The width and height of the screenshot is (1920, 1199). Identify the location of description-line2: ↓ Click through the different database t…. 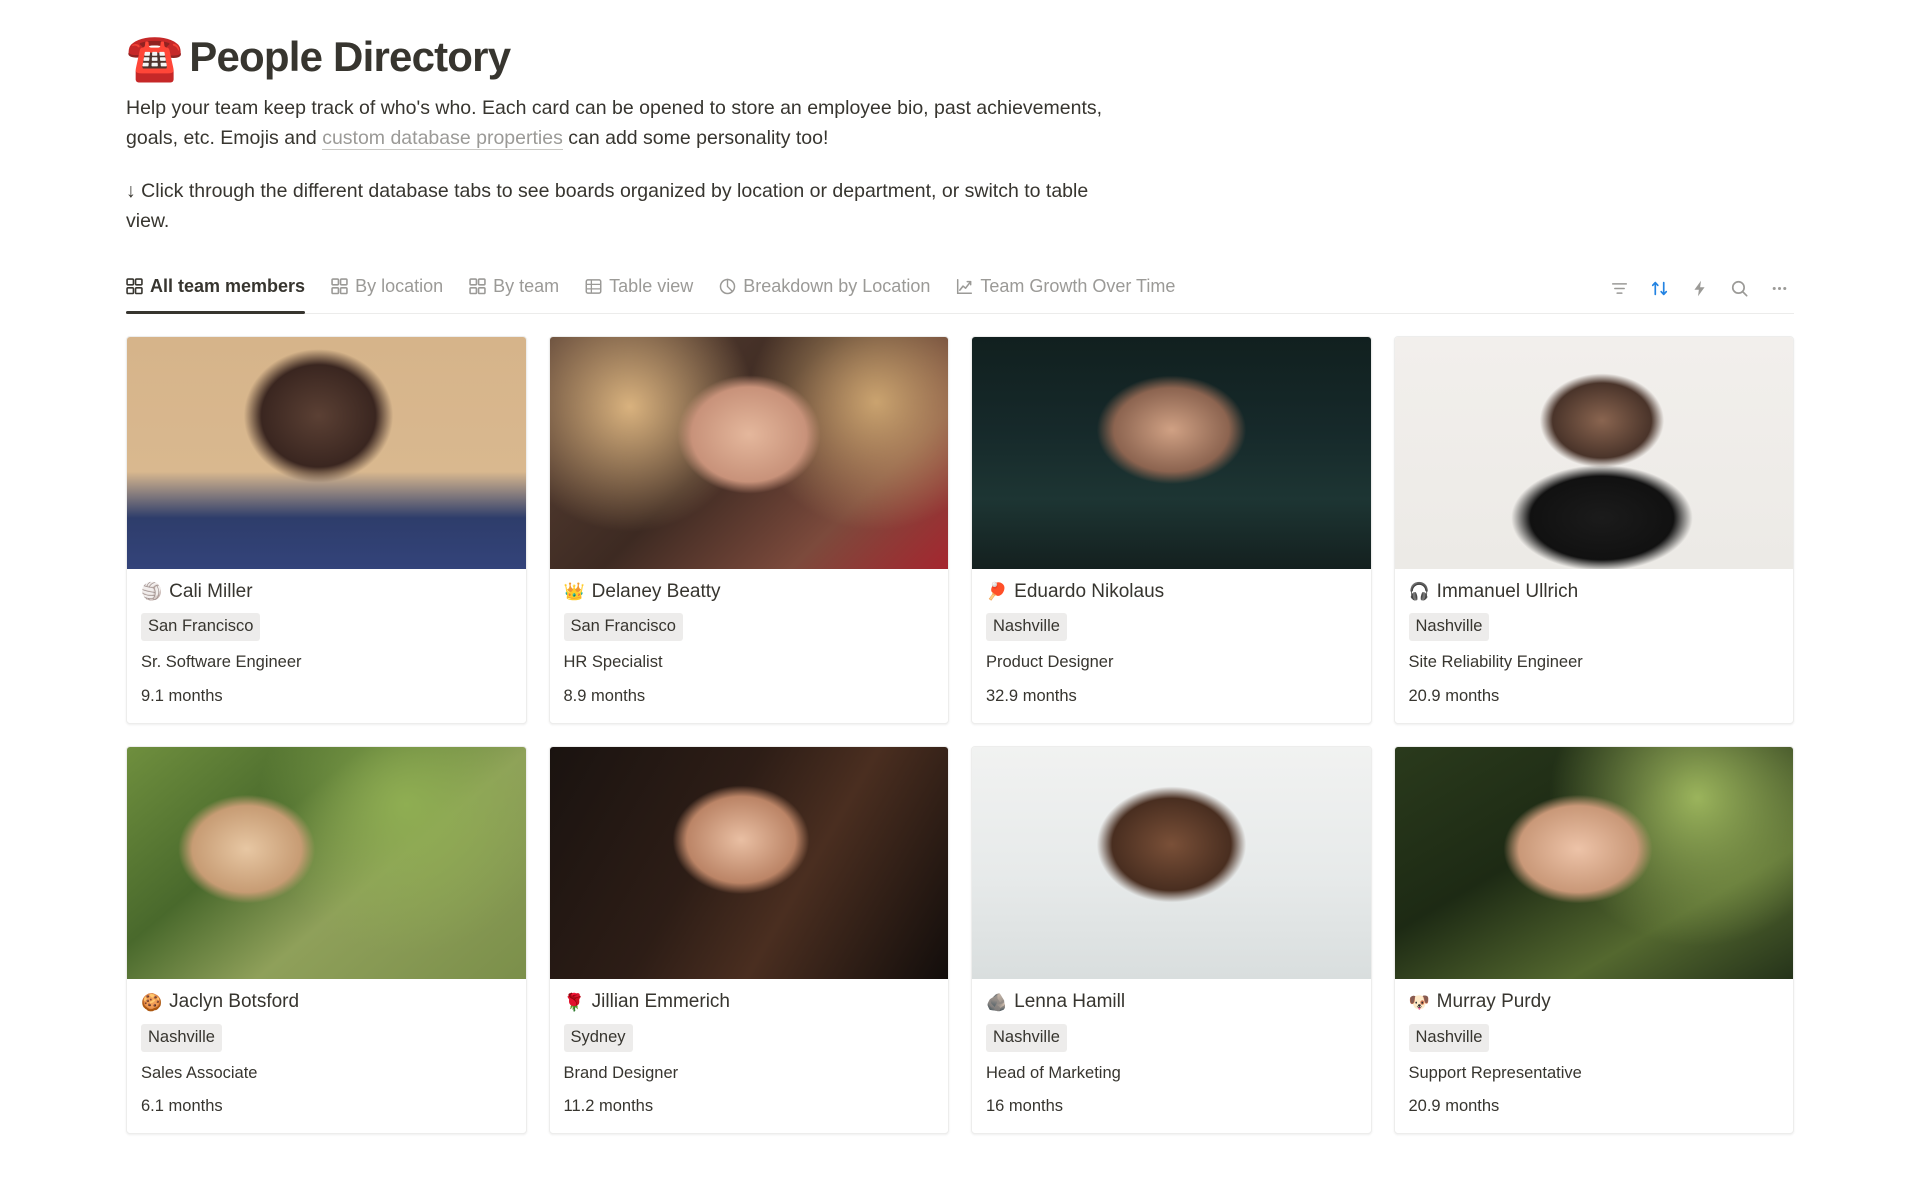
(607, 206).